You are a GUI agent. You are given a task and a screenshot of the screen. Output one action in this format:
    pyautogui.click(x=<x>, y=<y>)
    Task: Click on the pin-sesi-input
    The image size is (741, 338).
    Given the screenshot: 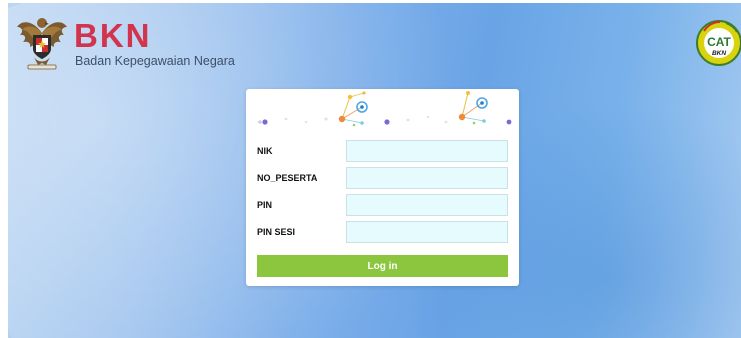 What is the action you would take?
    pyautogui.click(x=427, y=232)
    